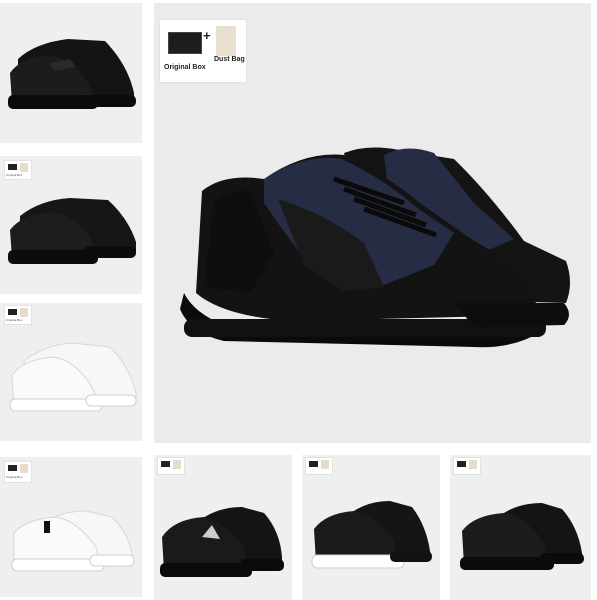 This screenshot has width=597, height=600. I want to click on sneaker-black-triangle-logo-image, so click(223, 527).